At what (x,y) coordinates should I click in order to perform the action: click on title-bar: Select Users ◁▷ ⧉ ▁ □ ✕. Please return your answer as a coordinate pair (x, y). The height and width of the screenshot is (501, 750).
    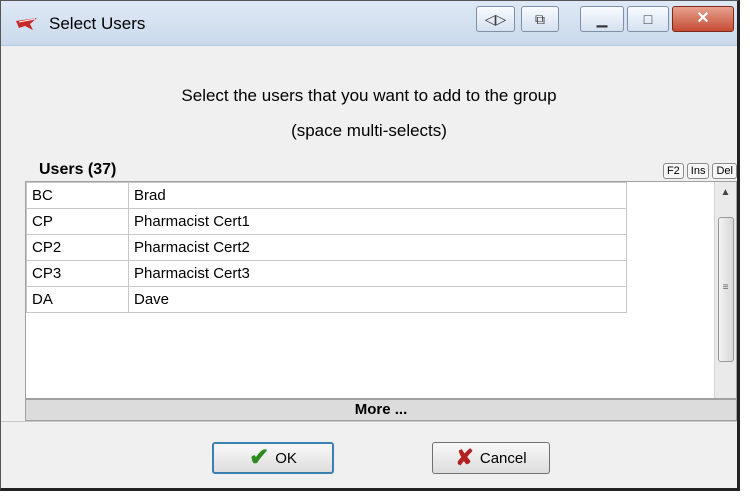
    Looking at the image, I should click on (369, 23).